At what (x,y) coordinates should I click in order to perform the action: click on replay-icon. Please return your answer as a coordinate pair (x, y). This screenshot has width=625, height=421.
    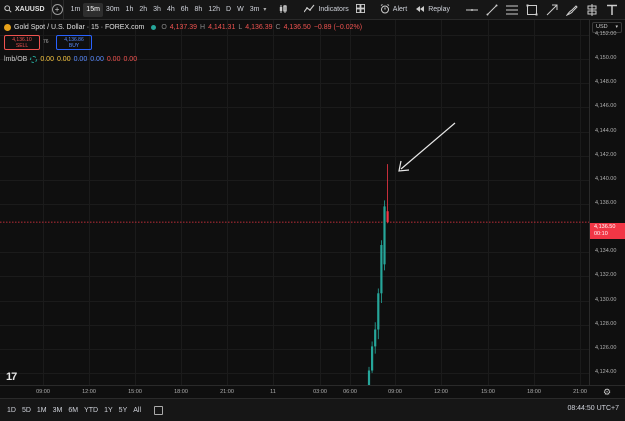
    Looking at the image, I should click on (420, 10).